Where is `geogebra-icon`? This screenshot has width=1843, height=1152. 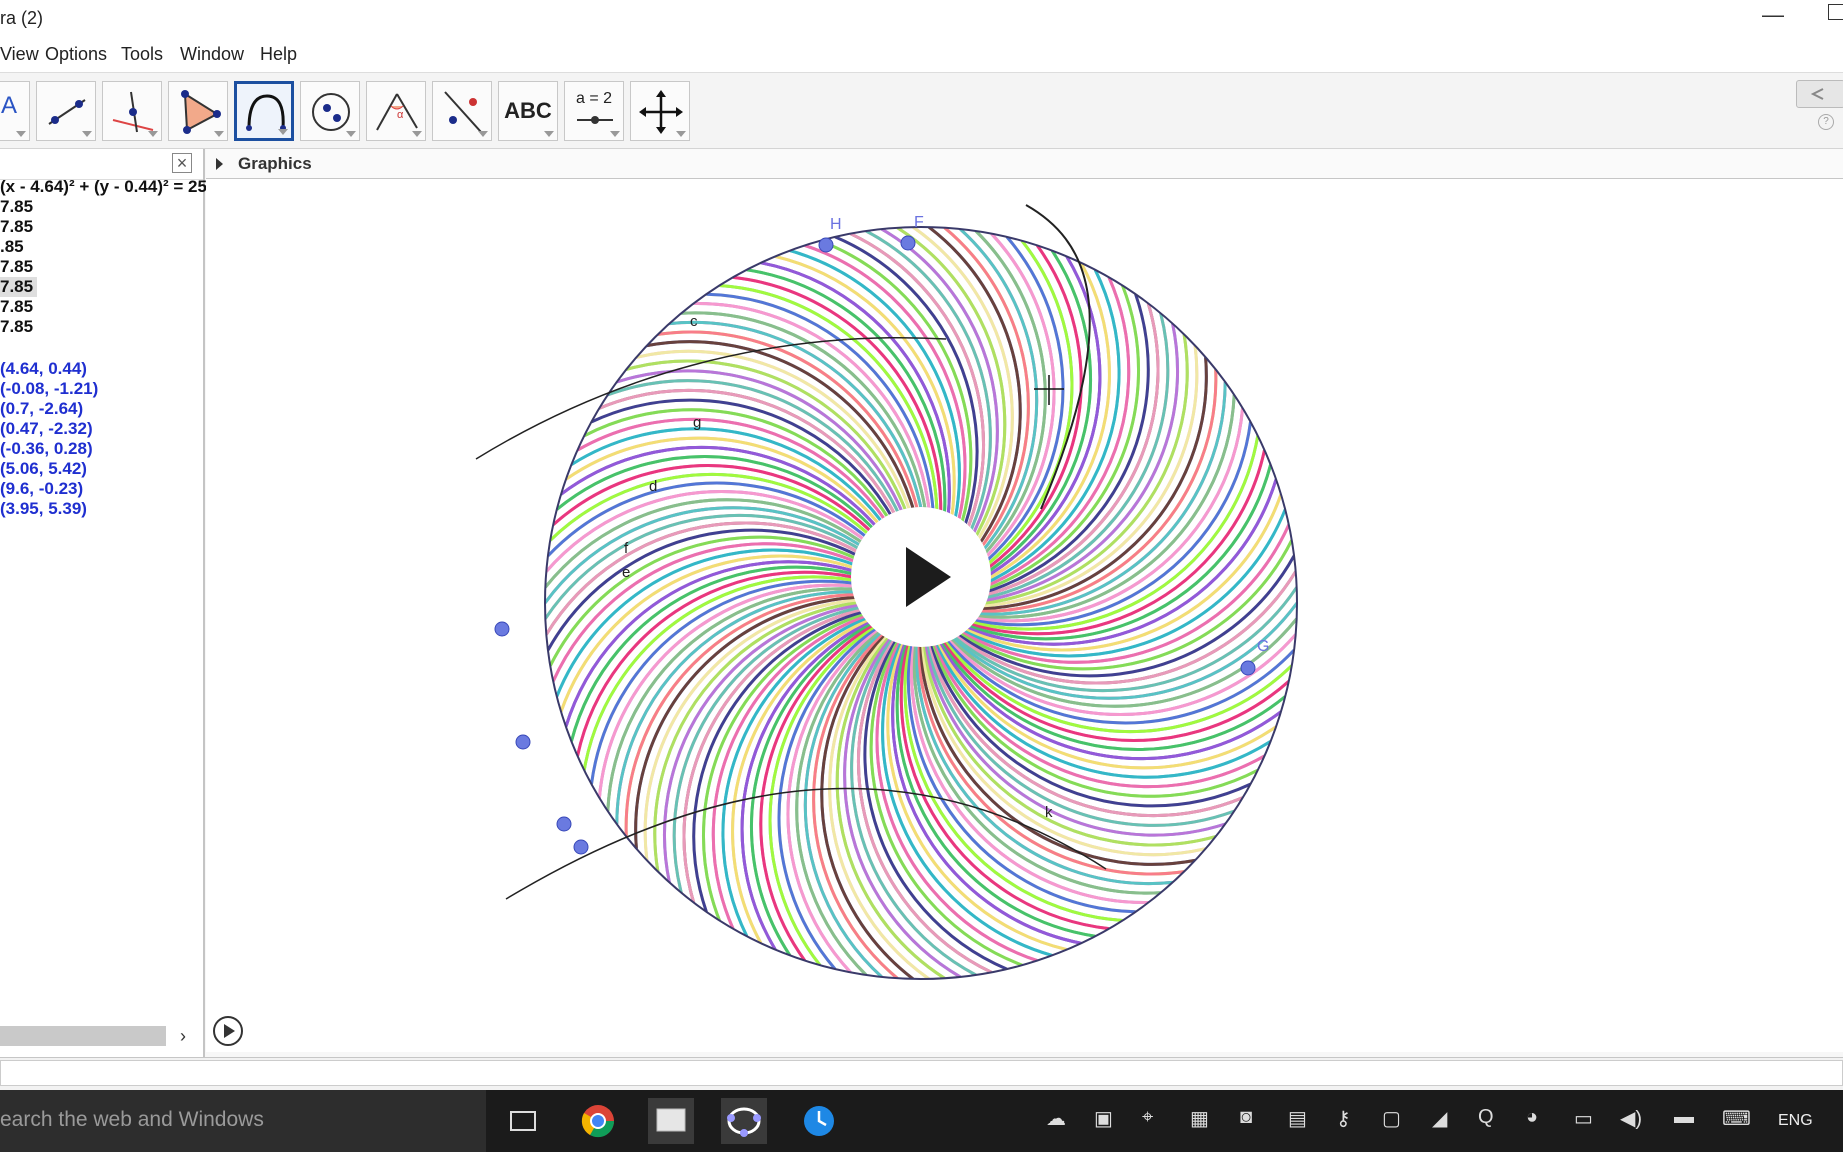 geogebra-icon is located at coordinates (744, 1122).